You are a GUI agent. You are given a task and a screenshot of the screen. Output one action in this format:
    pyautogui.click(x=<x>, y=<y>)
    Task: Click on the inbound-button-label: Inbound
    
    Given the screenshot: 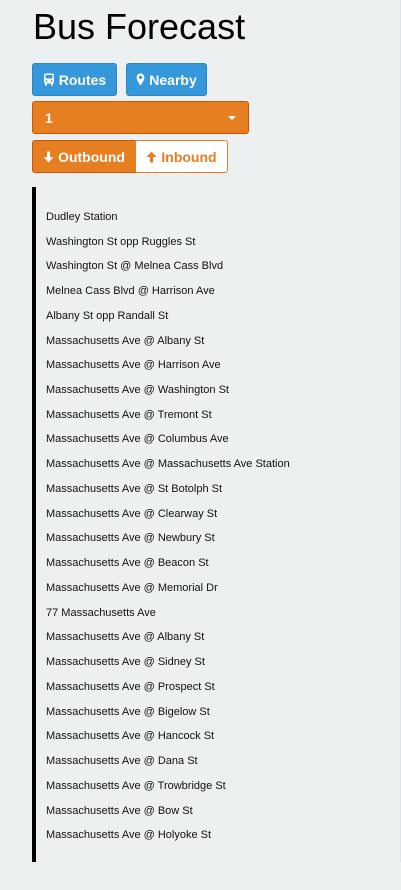 What is the action you would take?
    pyautogui.click(x=189, y=156)
    